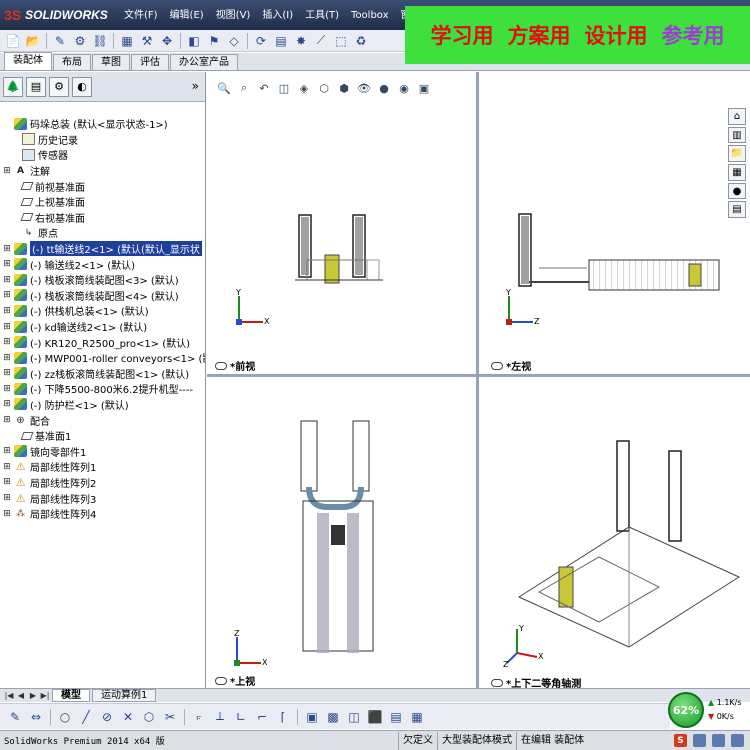 The image size is (750, 750). Describe the element at coordinates (417, 717) in the screenshot. I see `grid-icon: ▦` at that location.